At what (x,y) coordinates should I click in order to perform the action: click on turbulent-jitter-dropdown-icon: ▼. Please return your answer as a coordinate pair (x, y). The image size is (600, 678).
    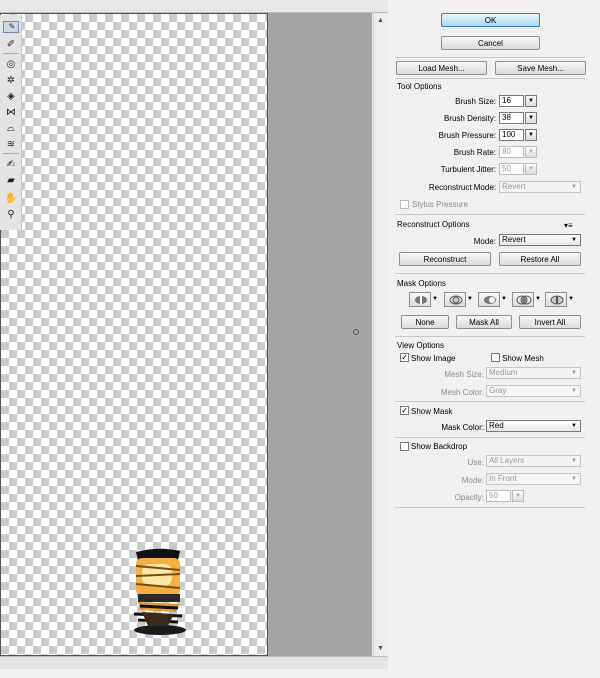
    Looking at the image, I should click on (531, 169).